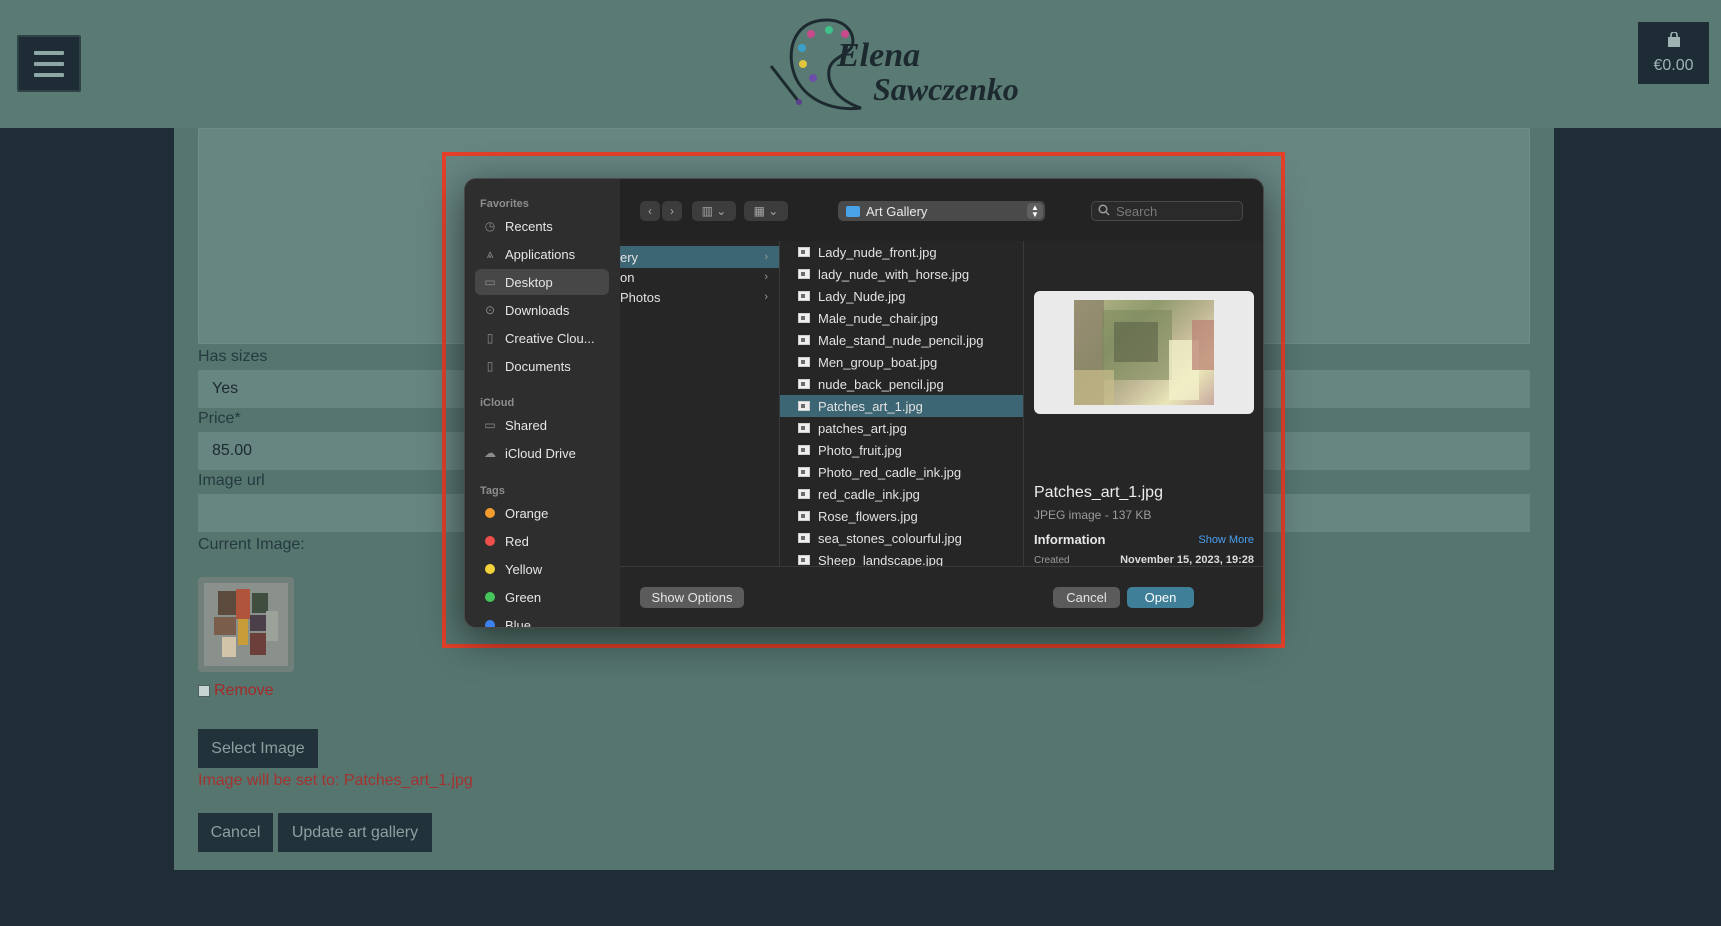  I want to click on file-row: Men_group_boat.jpg, so click(901, 362).